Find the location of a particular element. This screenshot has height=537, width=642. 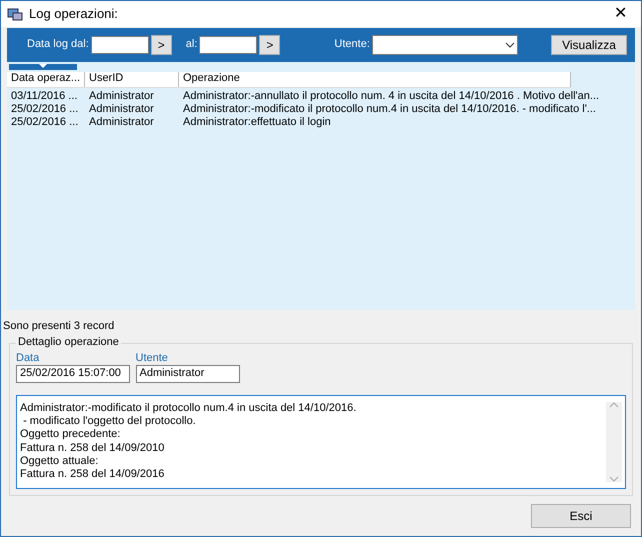

user-label: Utente: is located at coordinates (352, 45).